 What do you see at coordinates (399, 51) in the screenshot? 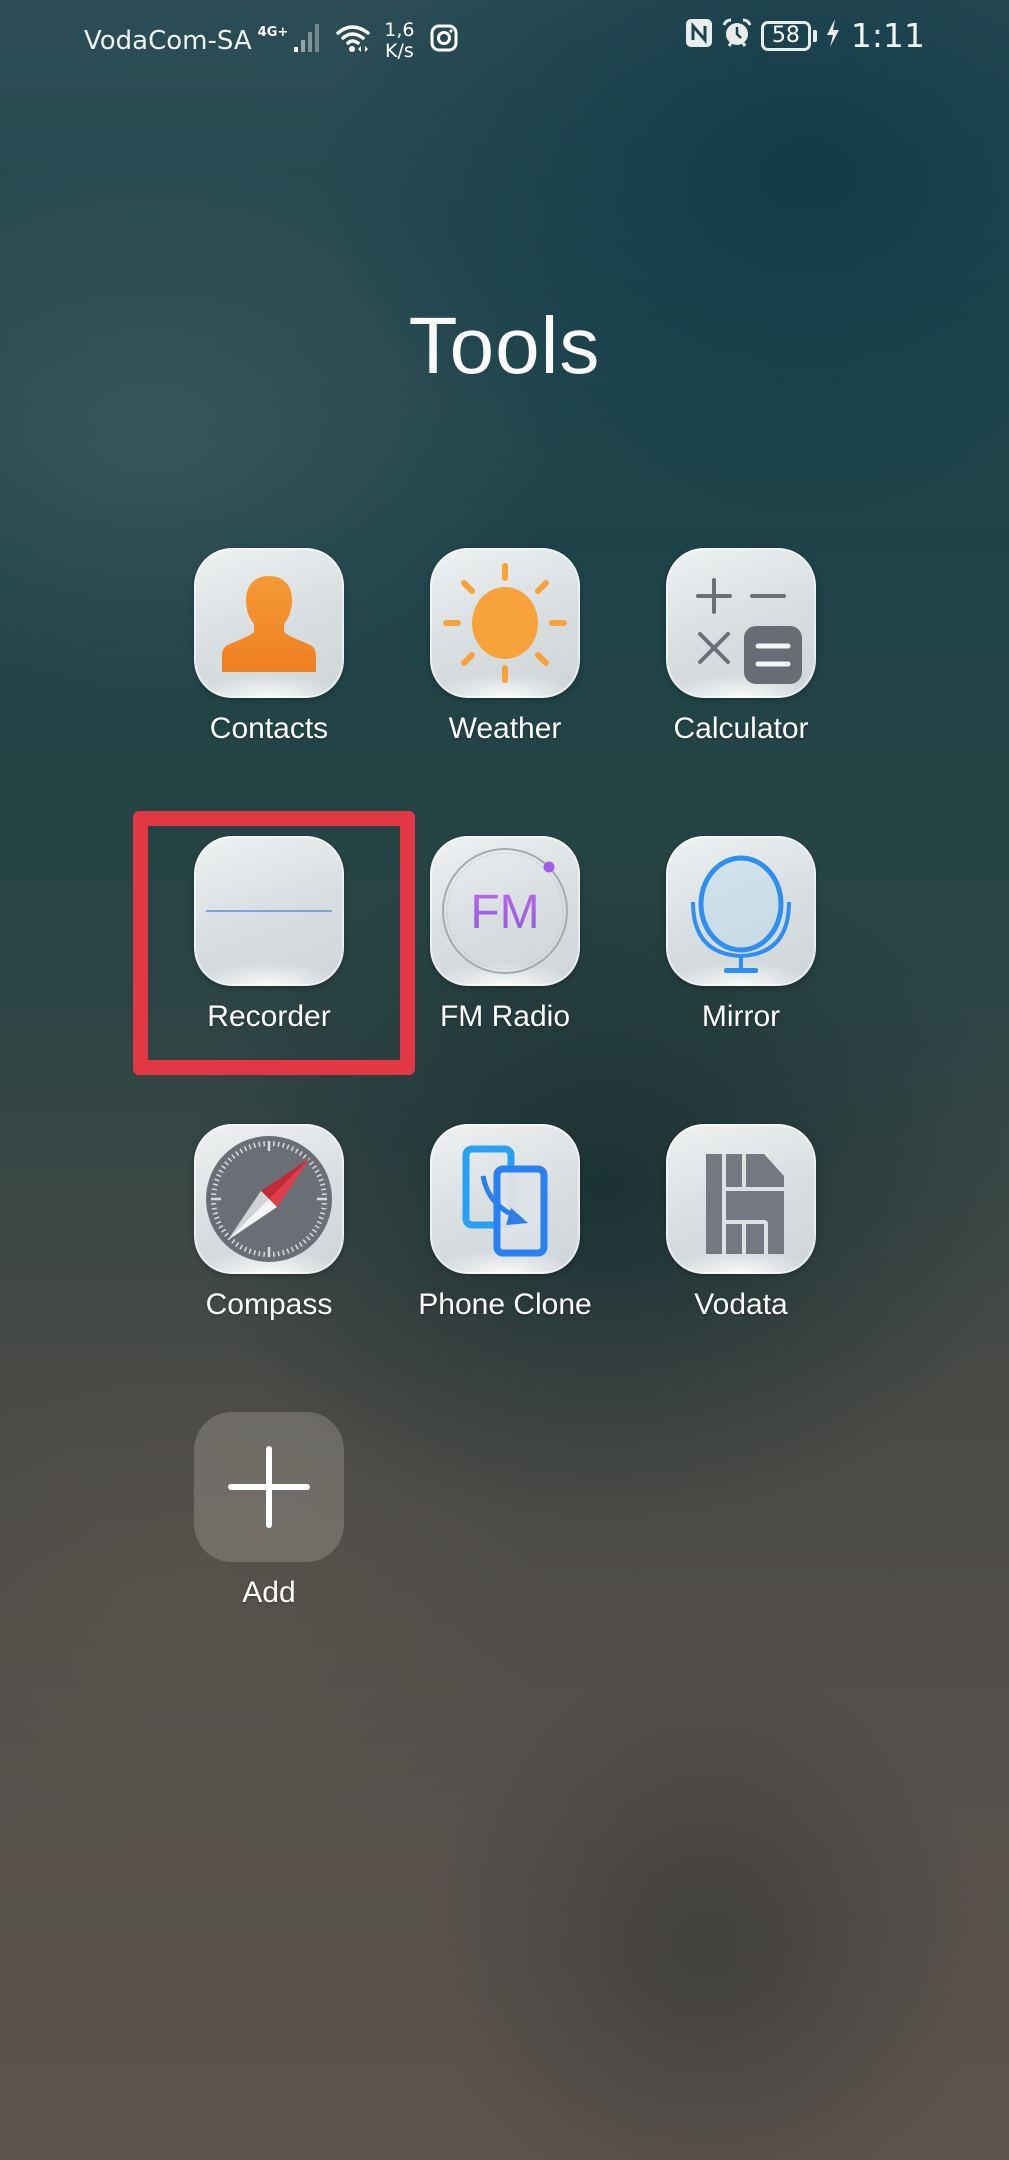
I see `network-speed-unit: K/s` at bounding box center [399, 51].